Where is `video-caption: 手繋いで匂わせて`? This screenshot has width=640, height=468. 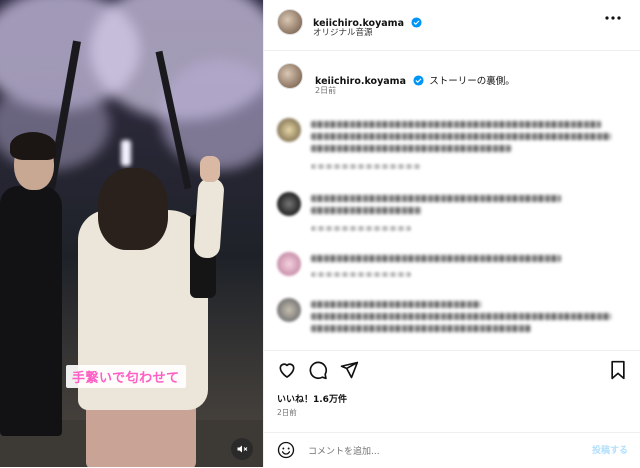
video-caption: 手繋いで匂わせて is located at coordinates (126, 376).